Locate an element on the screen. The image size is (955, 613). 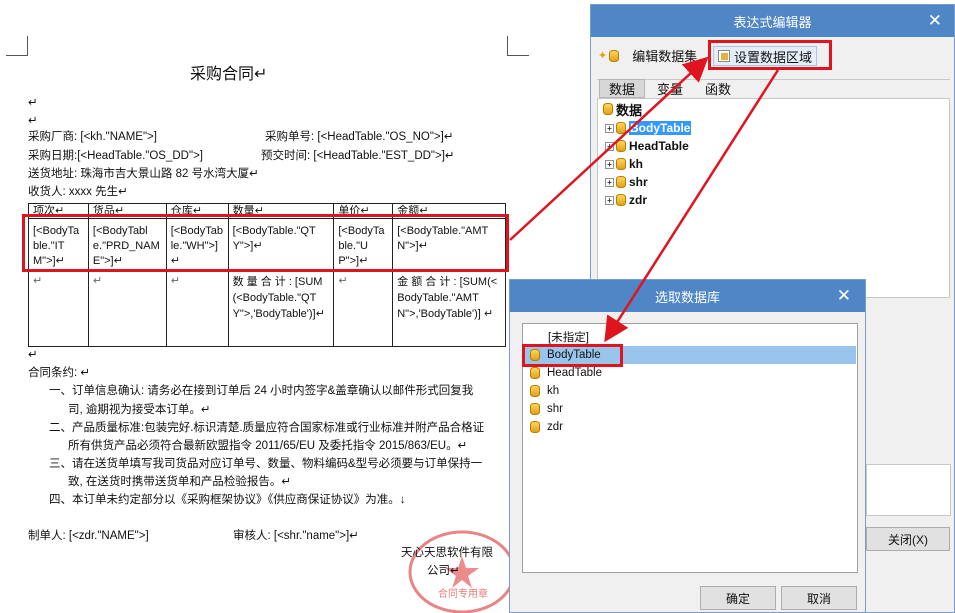
annotation-arrows is located at coordinates (644, 199).